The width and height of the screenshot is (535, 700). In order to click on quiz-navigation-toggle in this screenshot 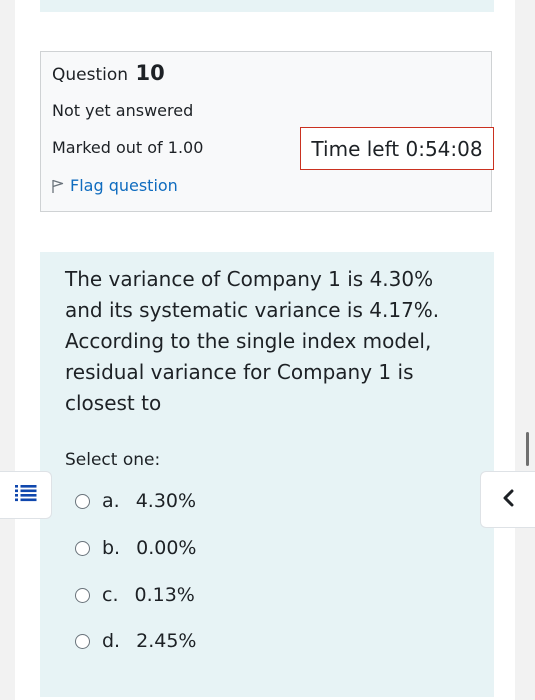, I will do `click(26, 495)`.